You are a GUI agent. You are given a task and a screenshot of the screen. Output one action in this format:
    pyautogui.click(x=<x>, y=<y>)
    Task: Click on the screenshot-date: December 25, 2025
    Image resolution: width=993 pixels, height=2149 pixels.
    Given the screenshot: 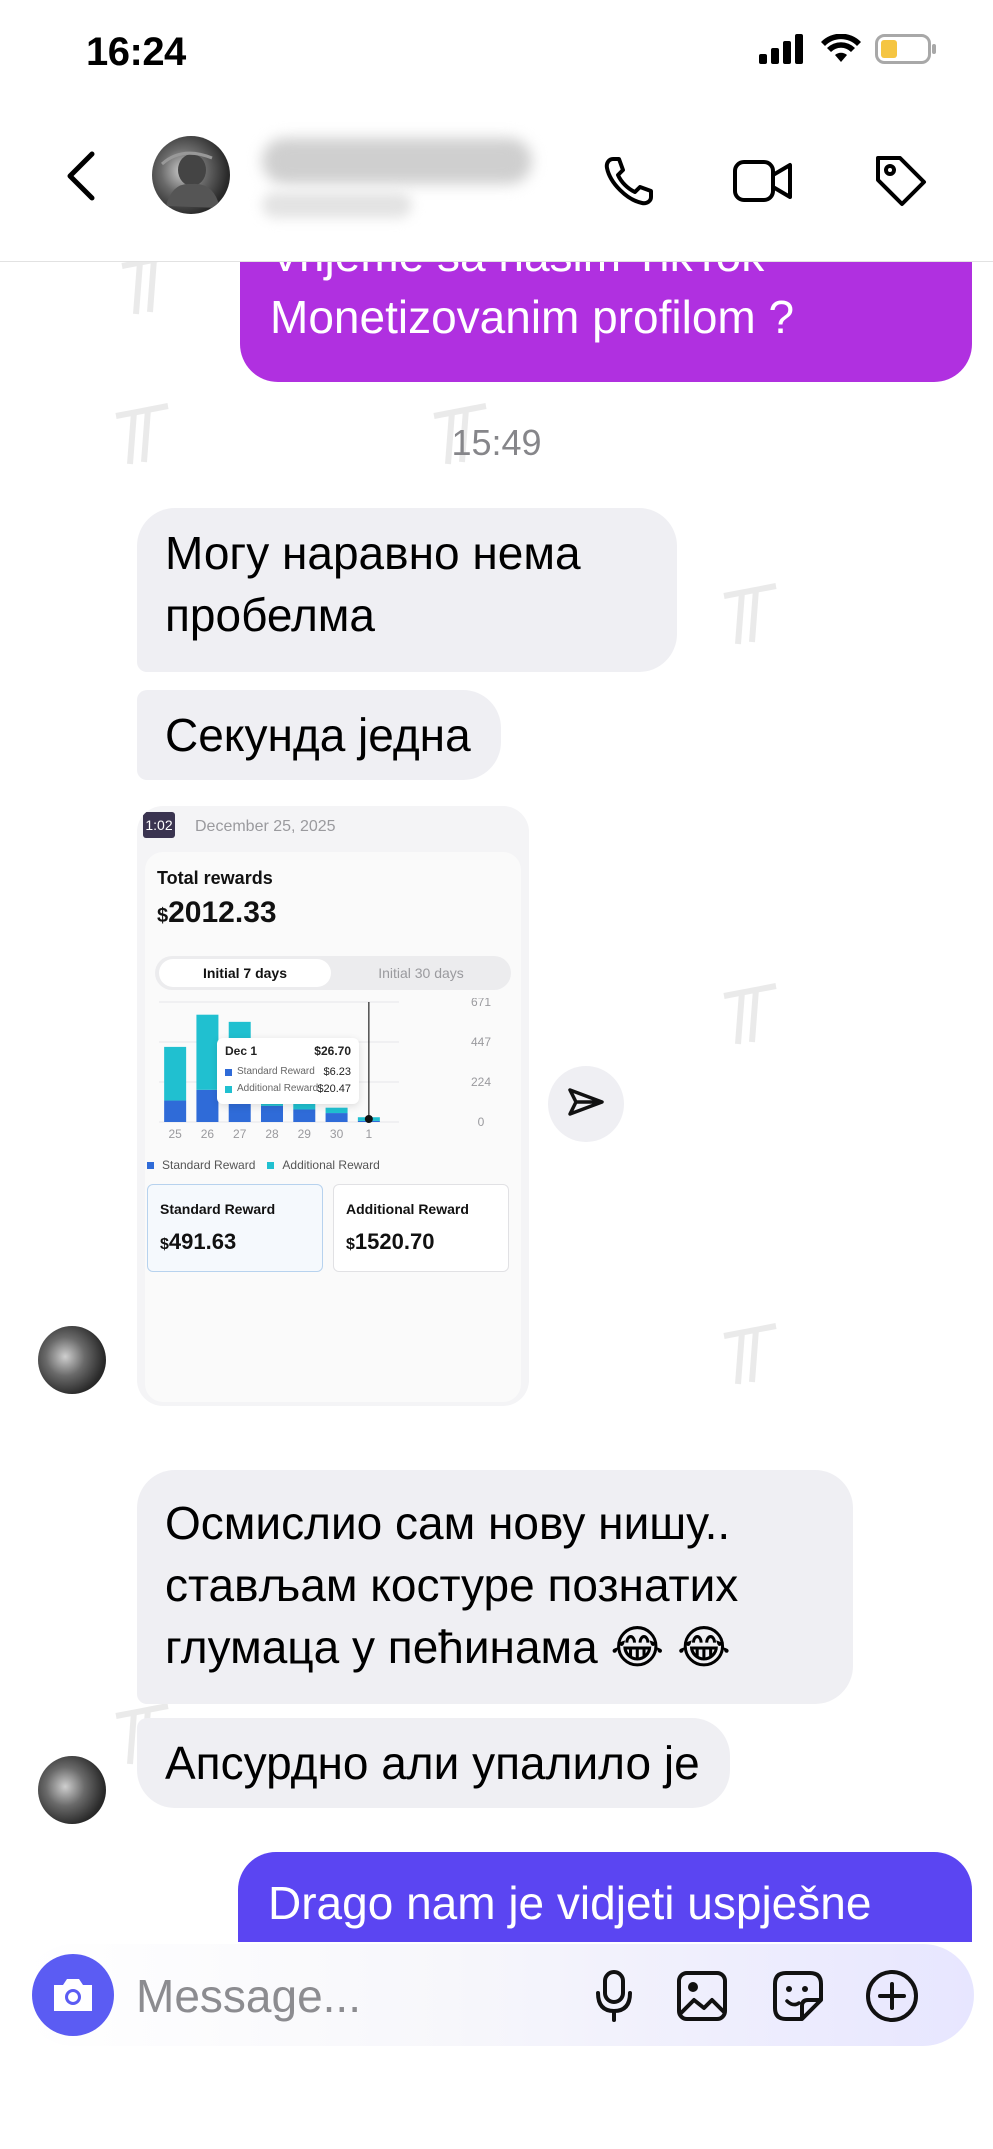 What is the action you would take?
    pyautogui.click(x=265, y=826)
    